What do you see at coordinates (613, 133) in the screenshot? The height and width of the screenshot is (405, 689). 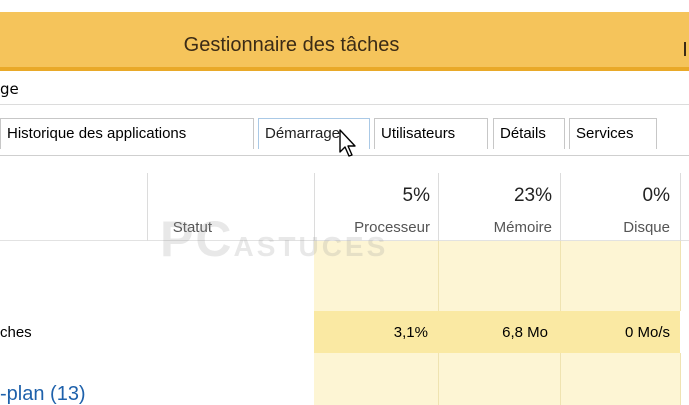 I see `tab-services: Services` at bounding box center [613, 133].